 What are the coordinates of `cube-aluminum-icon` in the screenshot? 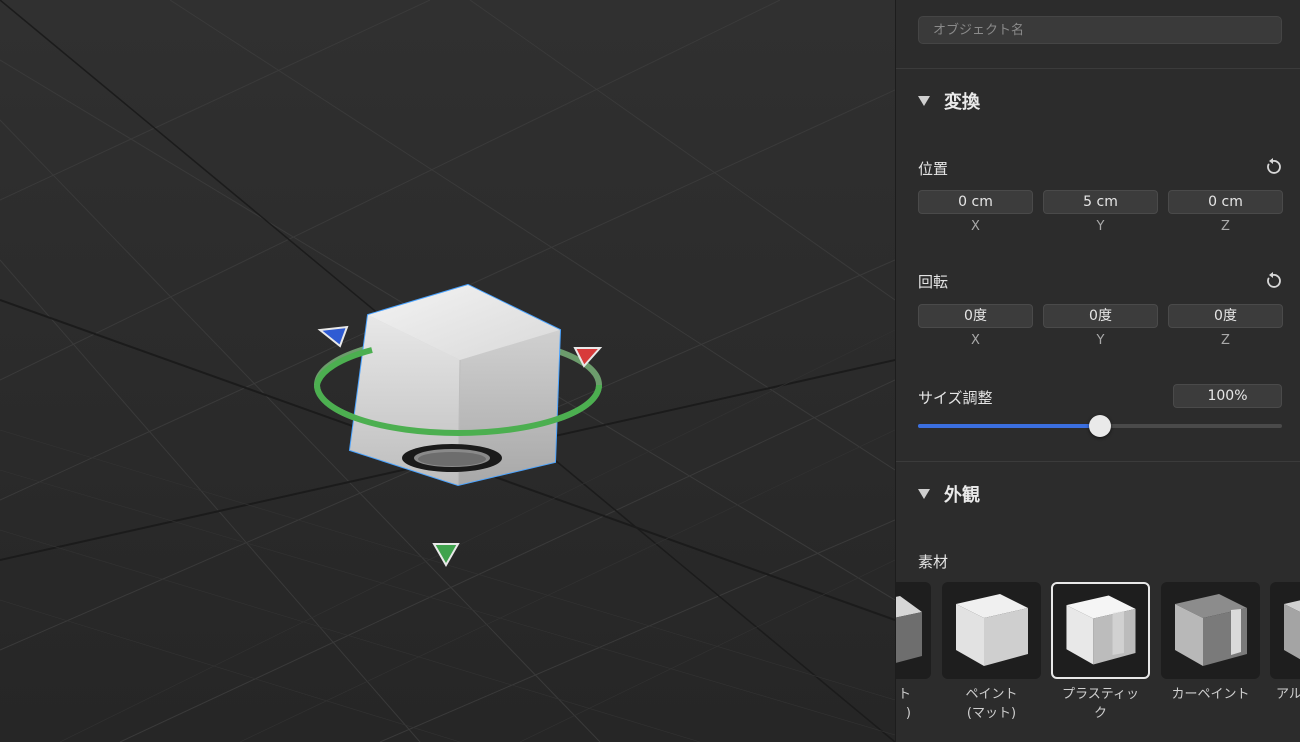 It's located at (1285, 630).